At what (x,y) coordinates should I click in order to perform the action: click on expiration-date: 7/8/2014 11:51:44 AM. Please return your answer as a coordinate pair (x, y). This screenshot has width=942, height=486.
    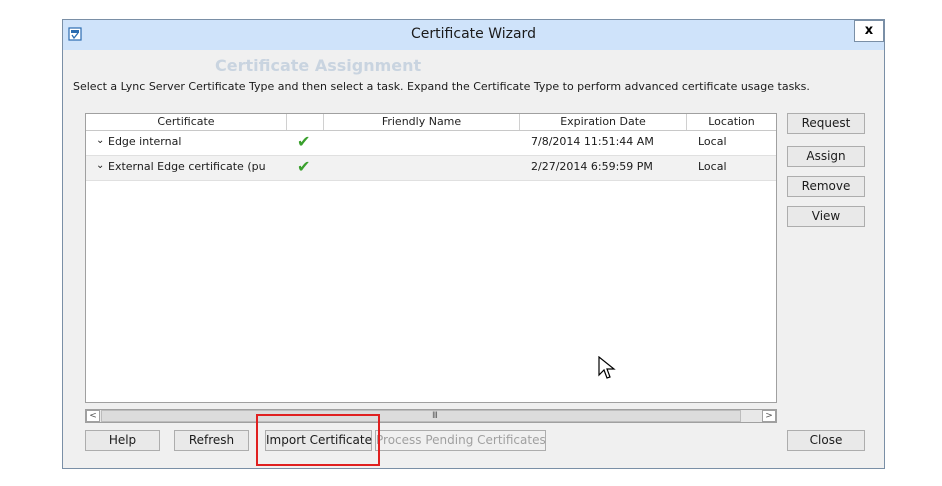
    Looking at the image, I should click on (592, 141).